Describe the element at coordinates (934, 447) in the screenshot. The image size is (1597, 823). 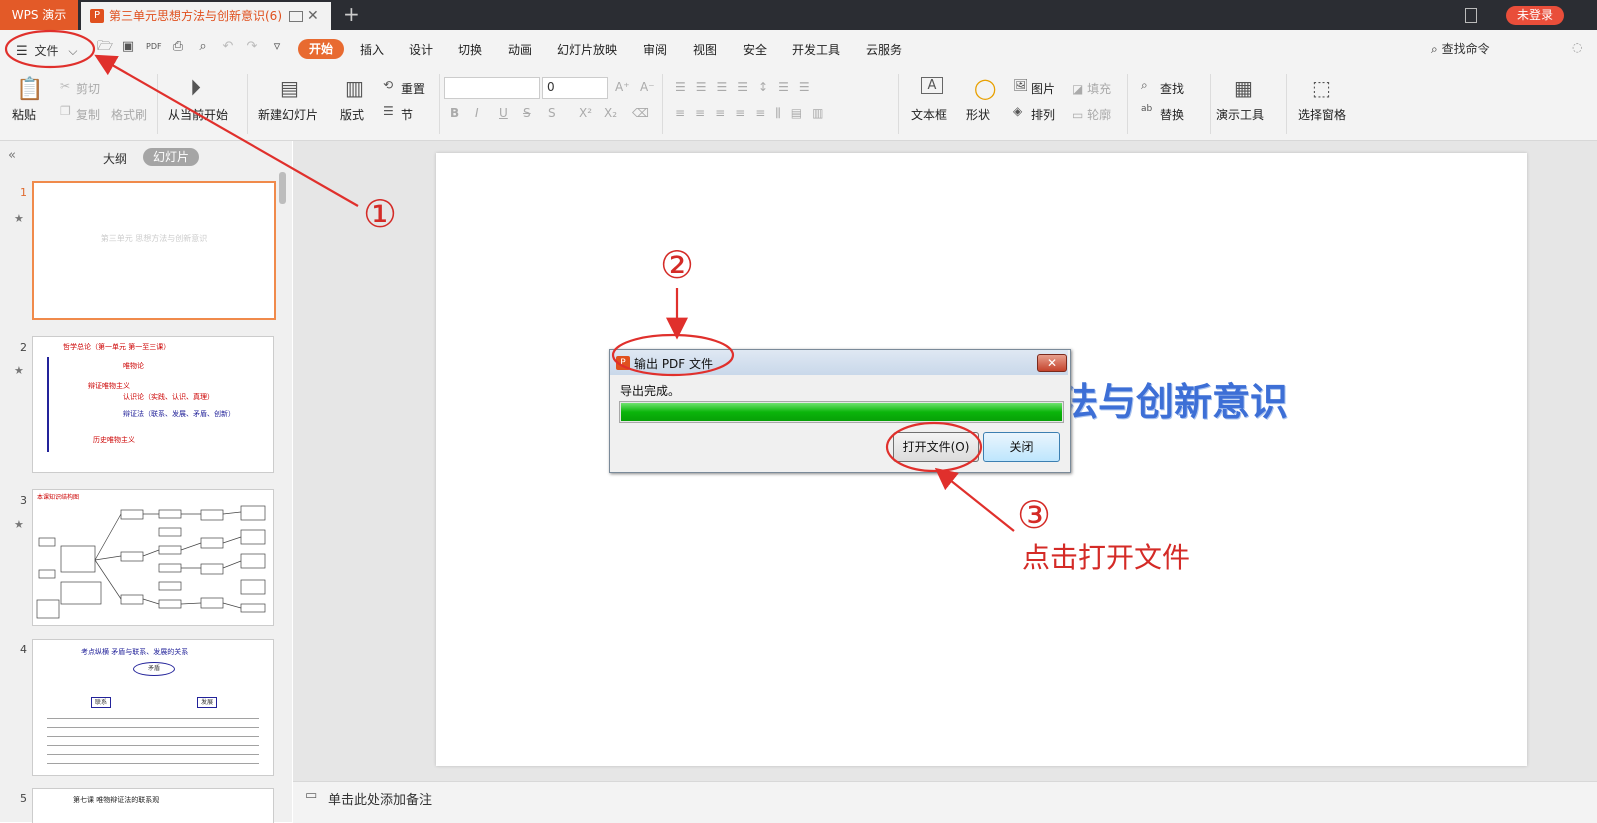
I see `annotation-circle-open-file` at that location.